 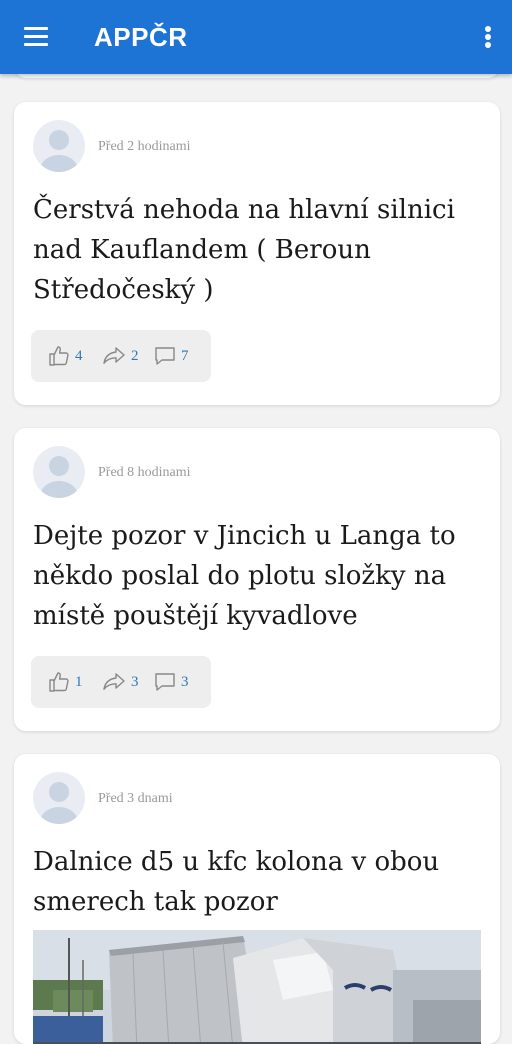 I want to click on post-timestamp: Před 3 dnami, so click(x=135, y=798).